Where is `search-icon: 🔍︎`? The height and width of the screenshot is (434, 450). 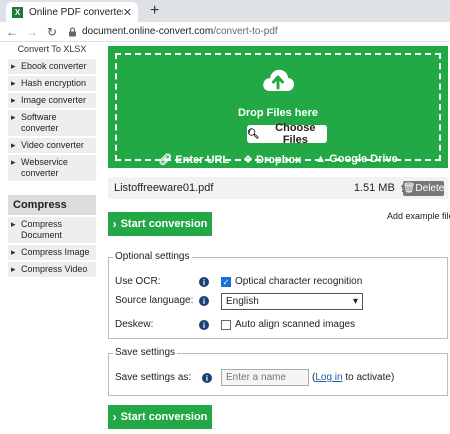
search-icon: 🔍︎ is located at coordinates (253, 134).